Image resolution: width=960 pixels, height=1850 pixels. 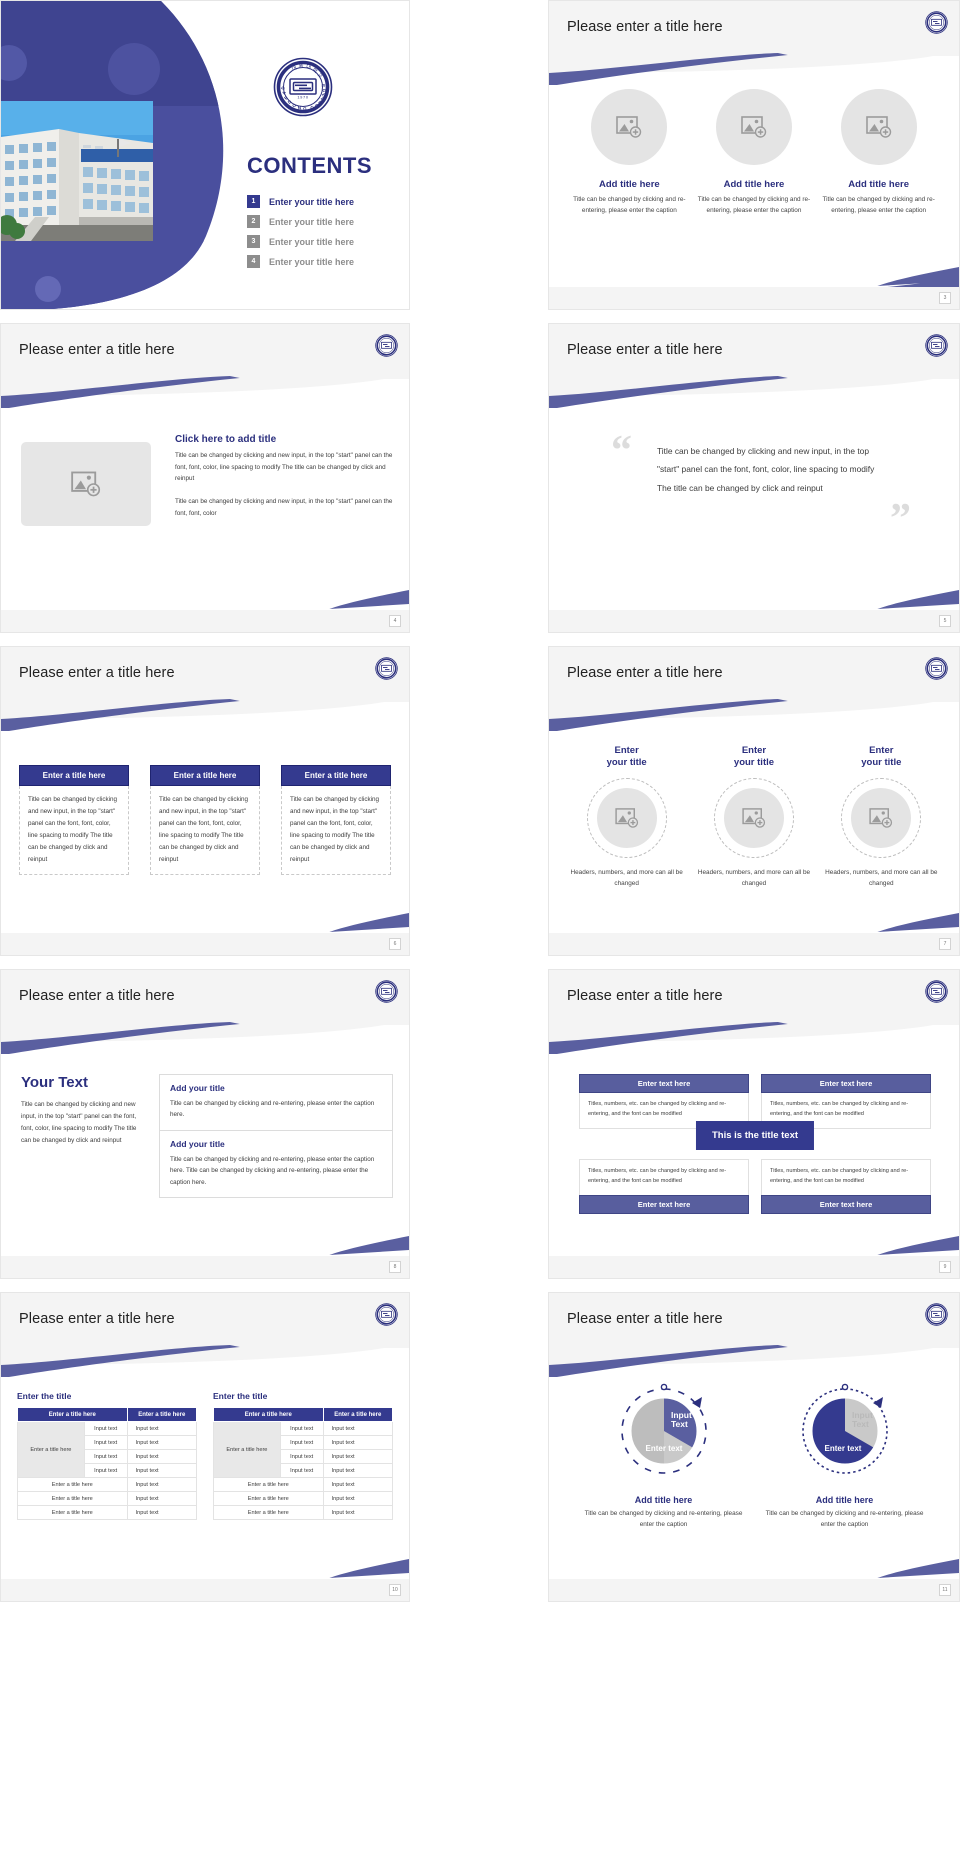 What do you see at coordinates (395, 1590) in the screenshot?
I see `page-number: 10` at bounding box center [395, 1590].